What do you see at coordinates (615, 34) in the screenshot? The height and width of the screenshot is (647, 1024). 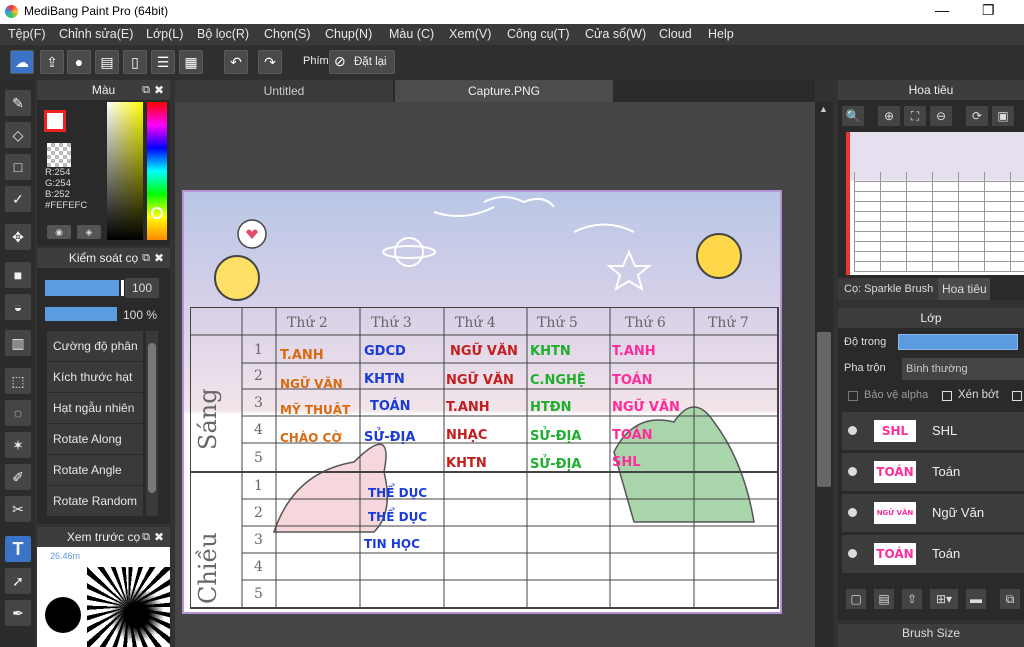 I see `menu-window: Cửa sổ(W)` at bounding box center [615, 34].